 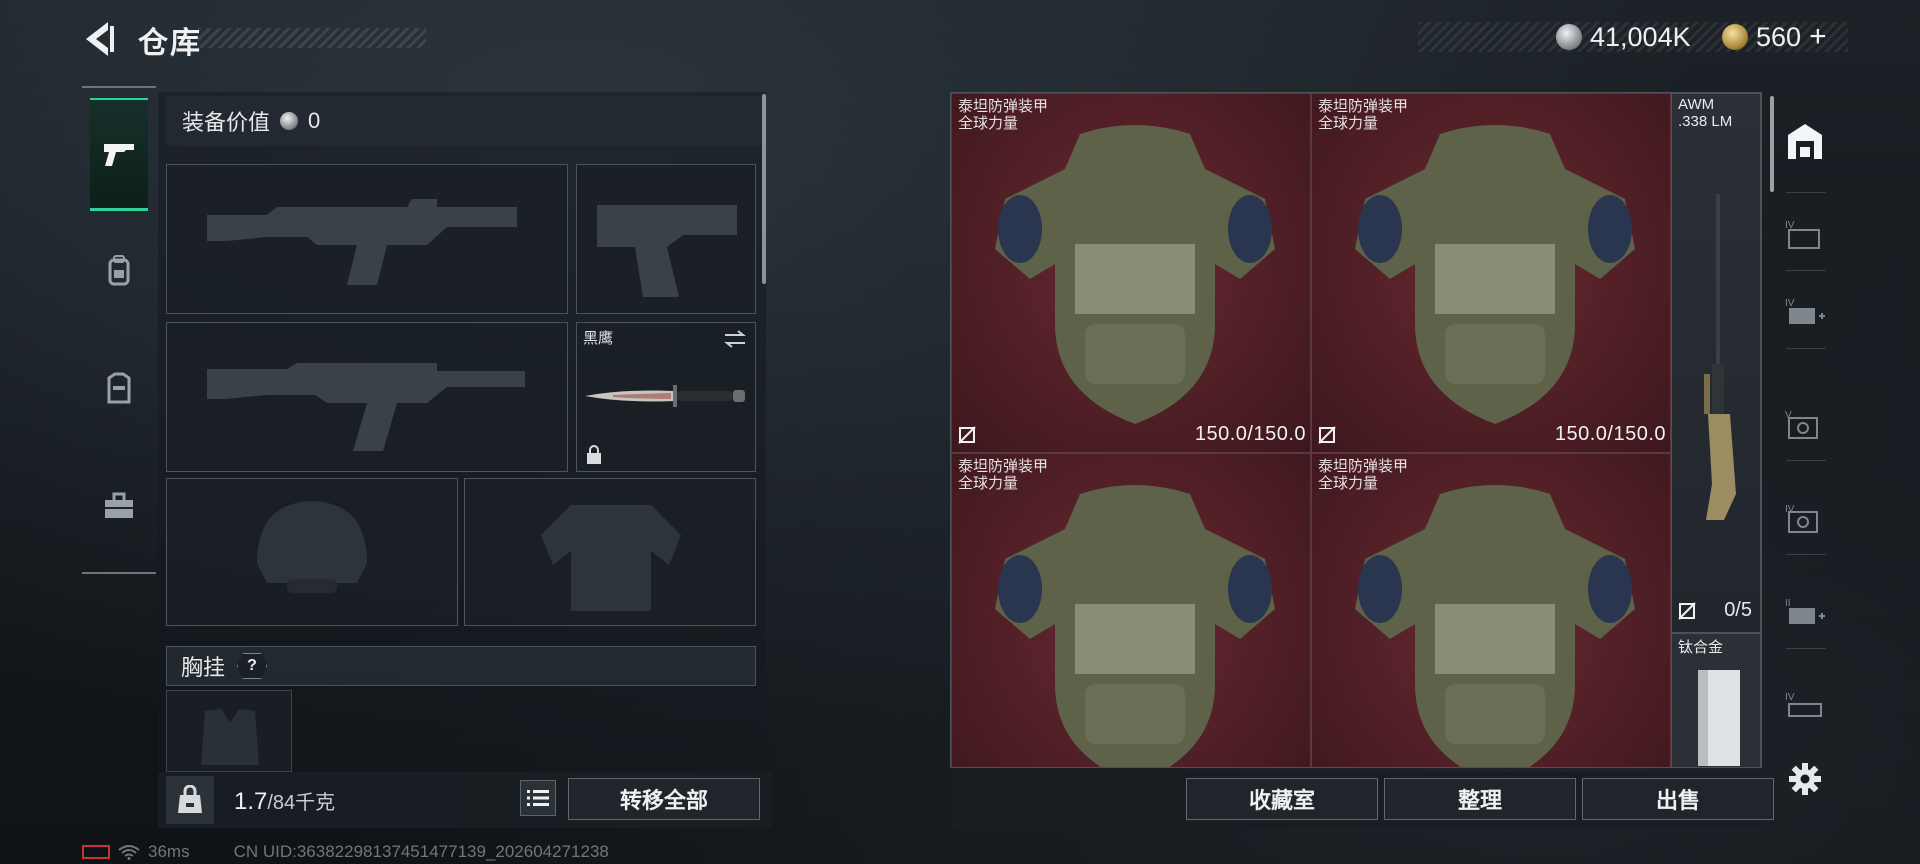 I want to click on title-decoration, so click(x=312, y=38).